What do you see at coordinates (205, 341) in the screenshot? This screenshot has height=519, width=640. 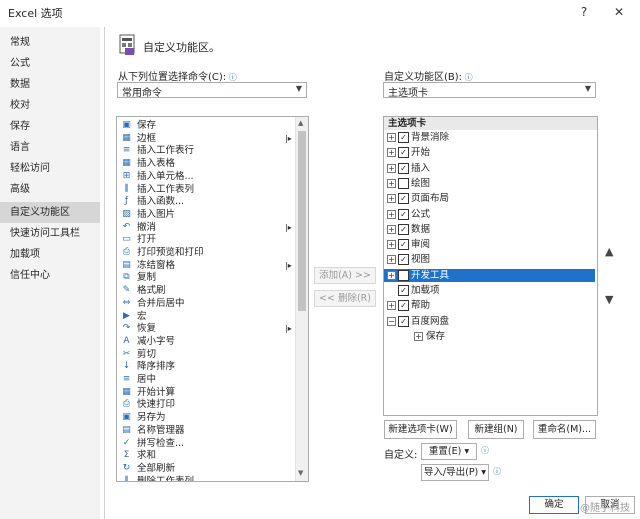 I see `command-item: A 减小字号` at bounding box center [205, 341].